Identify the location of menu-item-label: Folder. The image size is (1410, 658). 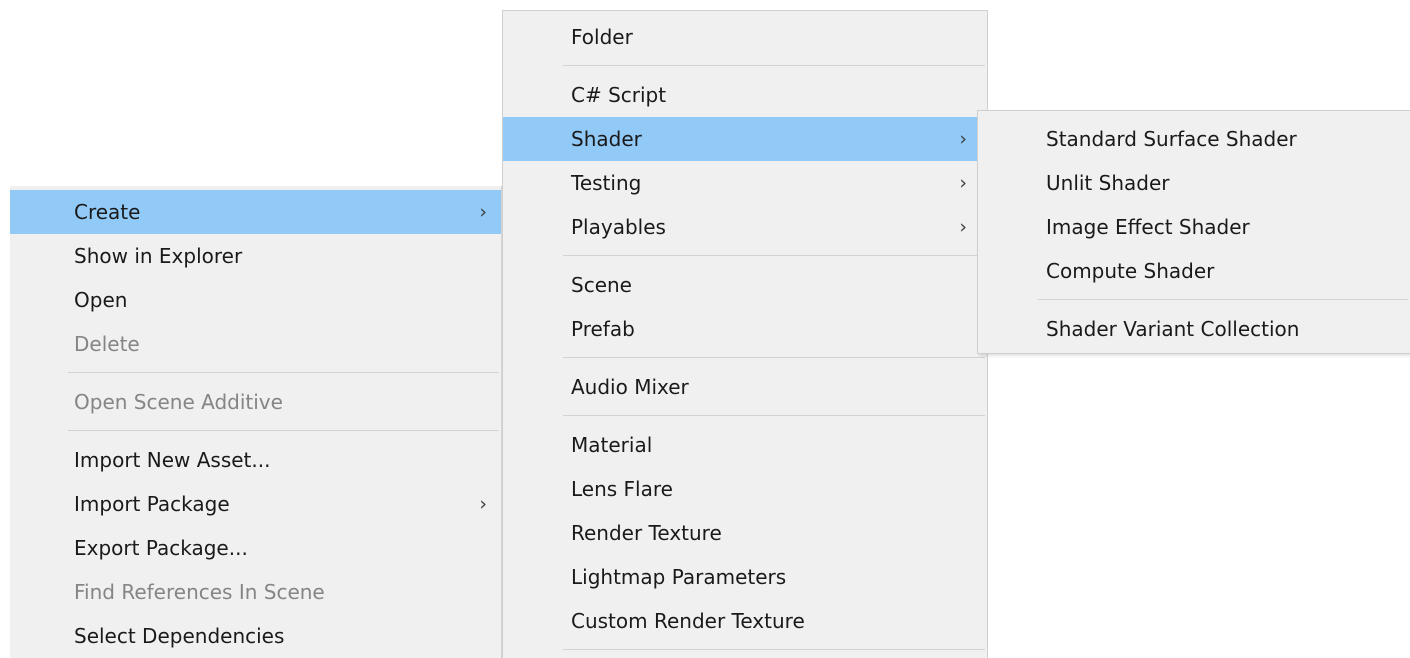
(602, 37).